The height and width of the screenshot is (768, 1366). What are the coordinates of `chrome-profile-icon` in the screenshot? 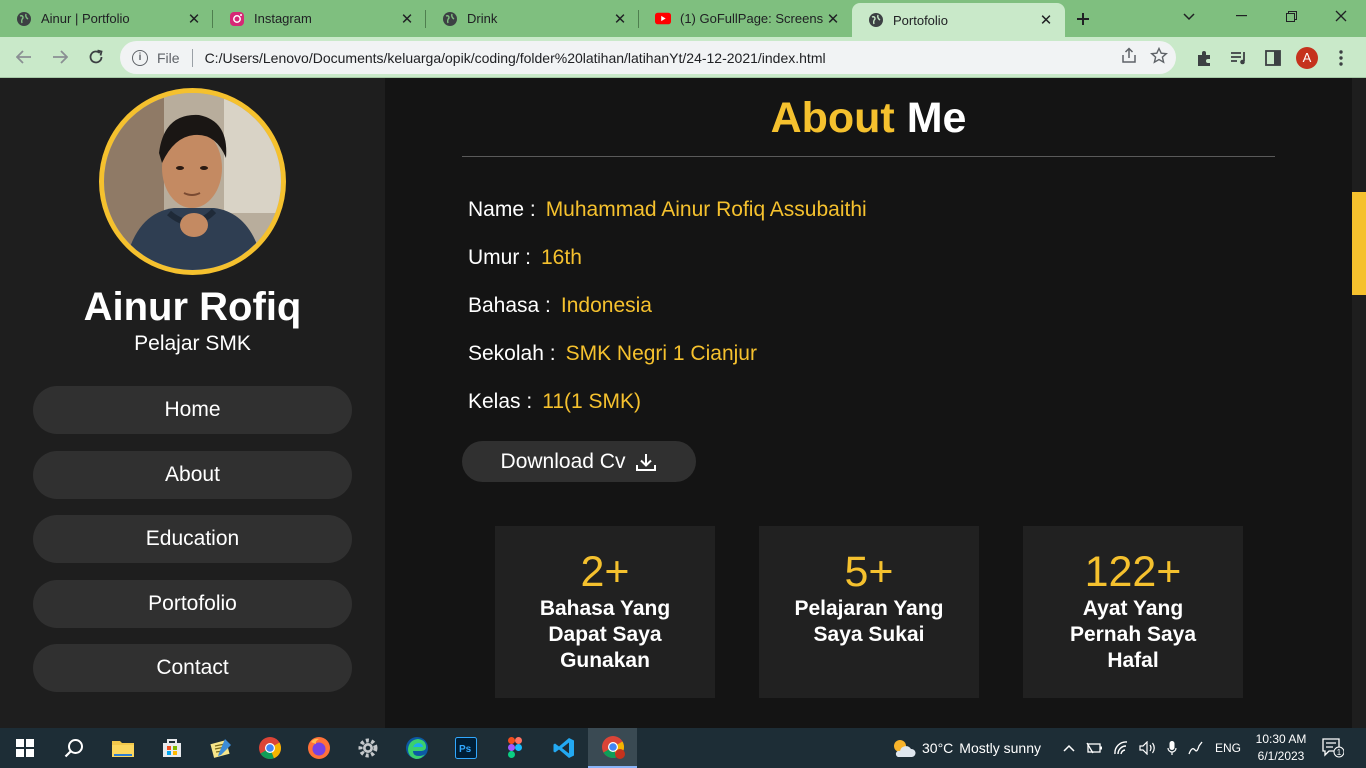 It's located at (613, 747).